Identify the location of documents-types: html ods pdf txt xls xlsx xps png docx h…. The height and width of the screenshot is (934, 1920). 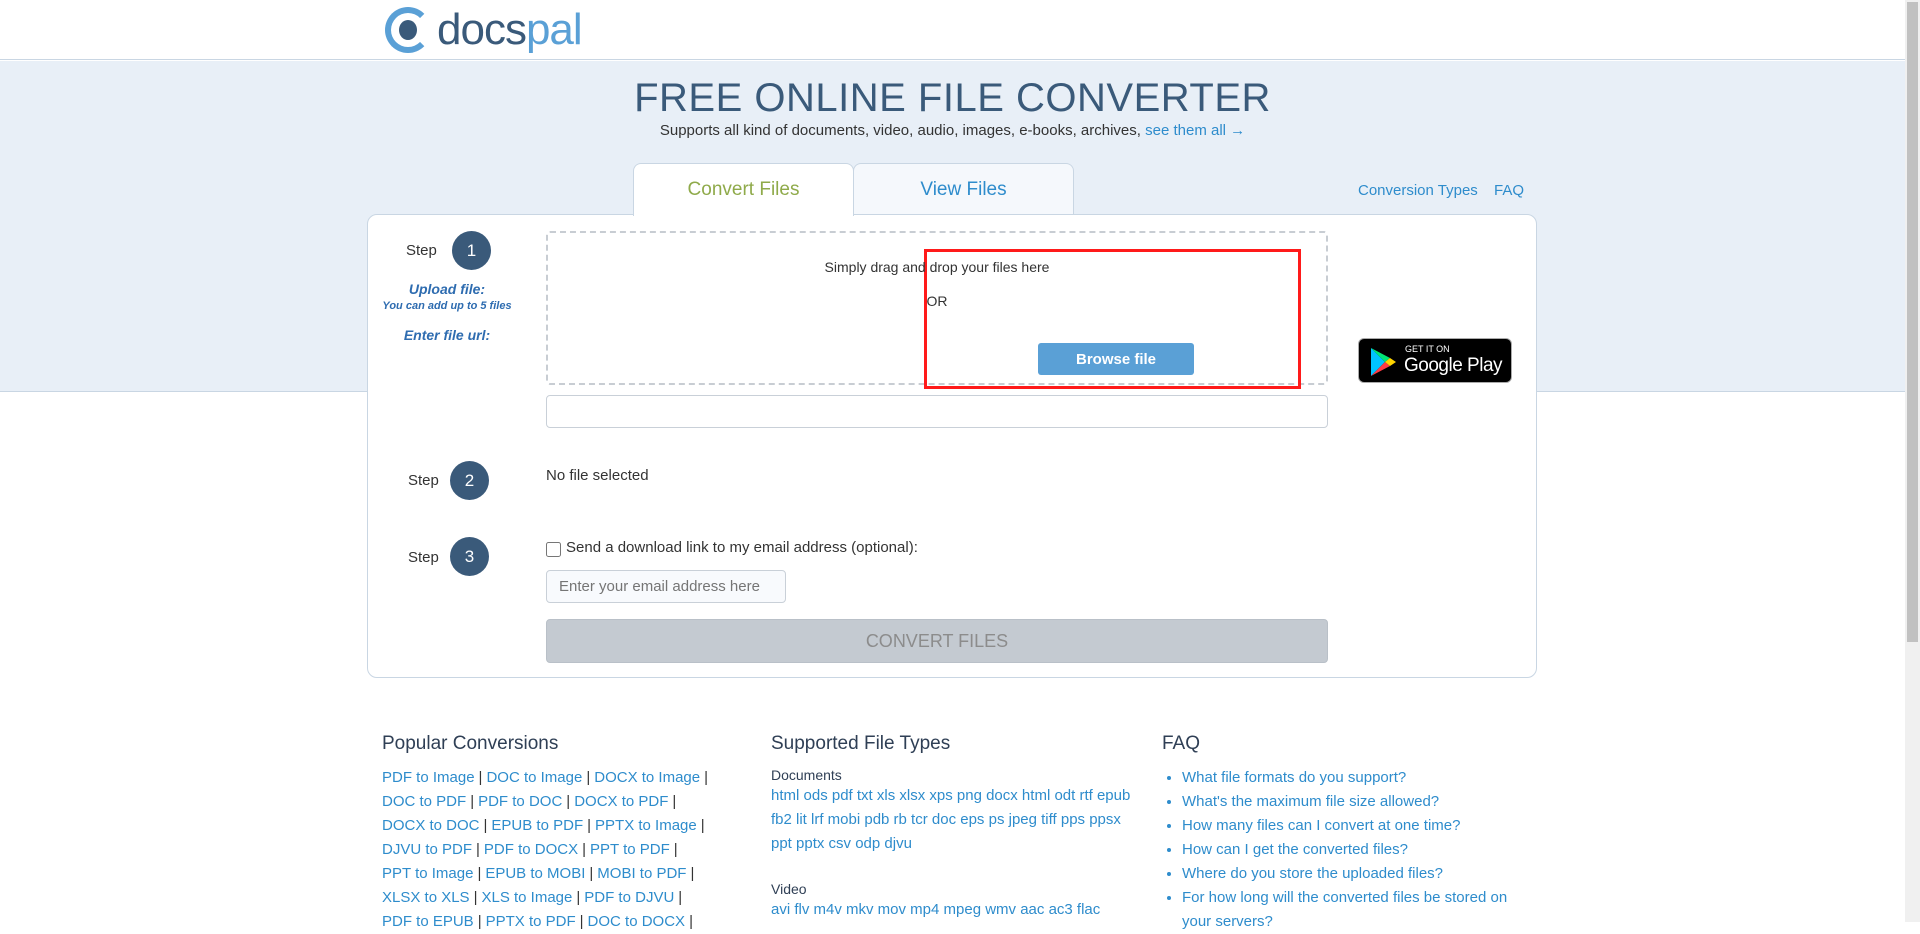
(951, 820).